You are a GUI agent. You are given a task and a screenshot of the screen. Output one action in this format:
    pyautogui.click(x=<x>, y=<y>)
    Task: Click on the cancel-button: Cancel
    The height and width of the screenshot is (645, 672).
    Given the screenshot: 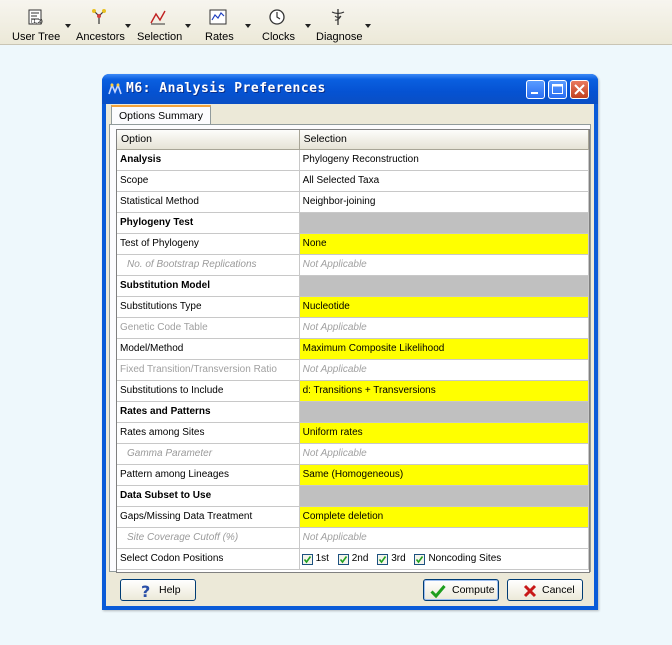 What is the action you would take?
    pyautogui.click(x=545, y=590)
    